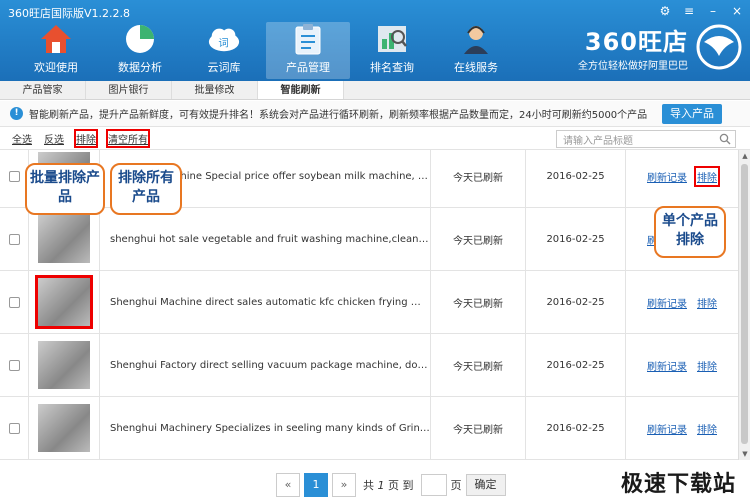 Image resolution: width=750 pixels, height=504 pixels. I want to click on batch-exclude-link: 排除, so click(86, 138).